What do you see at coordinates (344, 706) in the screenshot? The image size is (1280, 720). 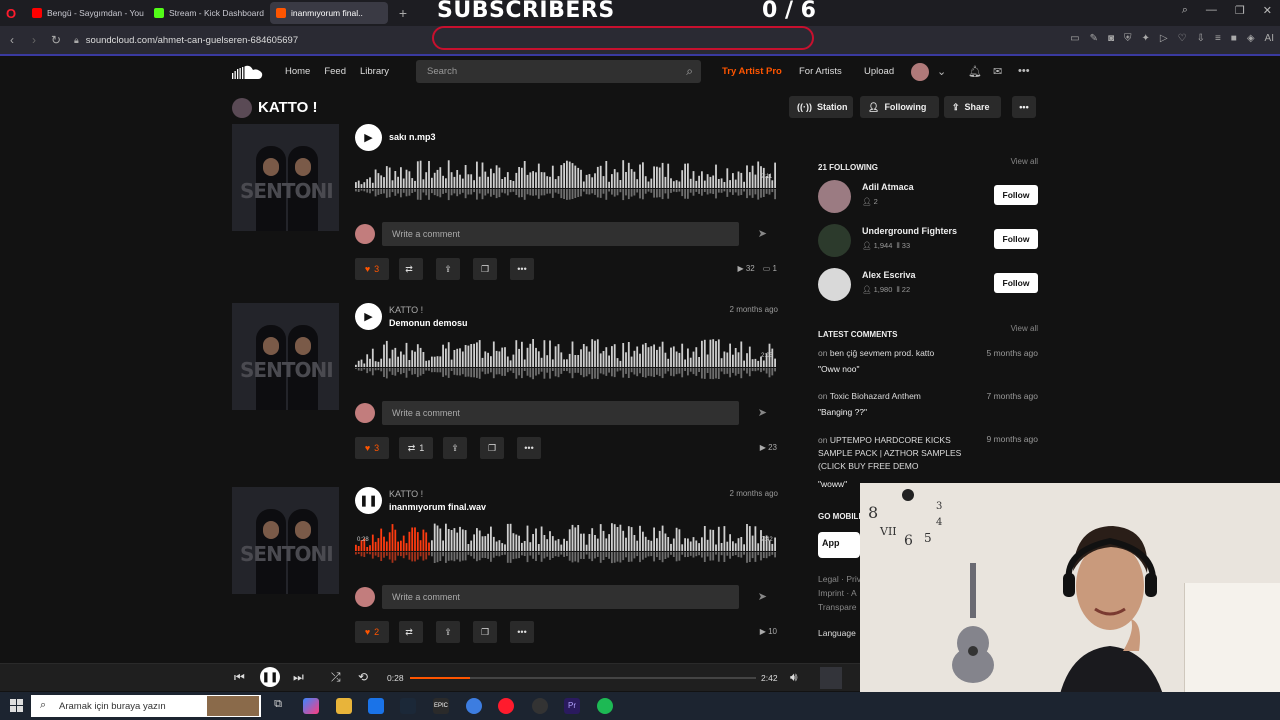 I see `file-explorer-icon` at bounding box center [344, 706].